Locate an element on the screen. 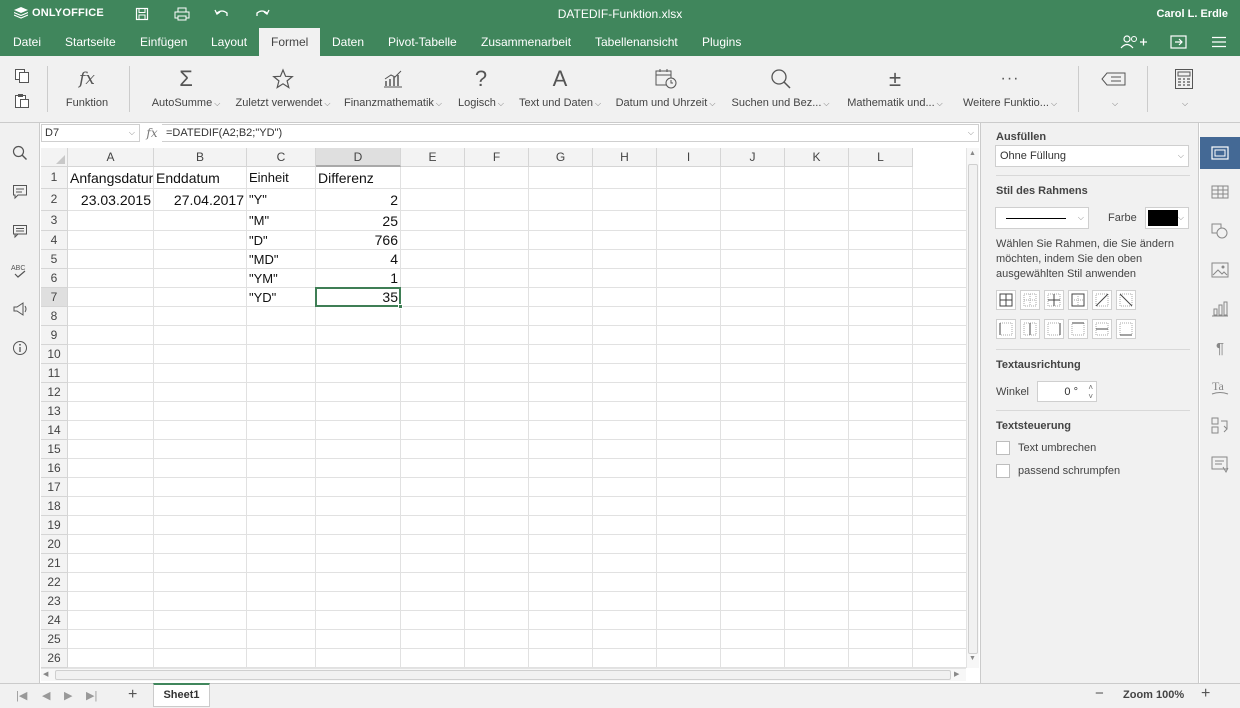  row-header-11: 11 is located at coordinates (54, 373).